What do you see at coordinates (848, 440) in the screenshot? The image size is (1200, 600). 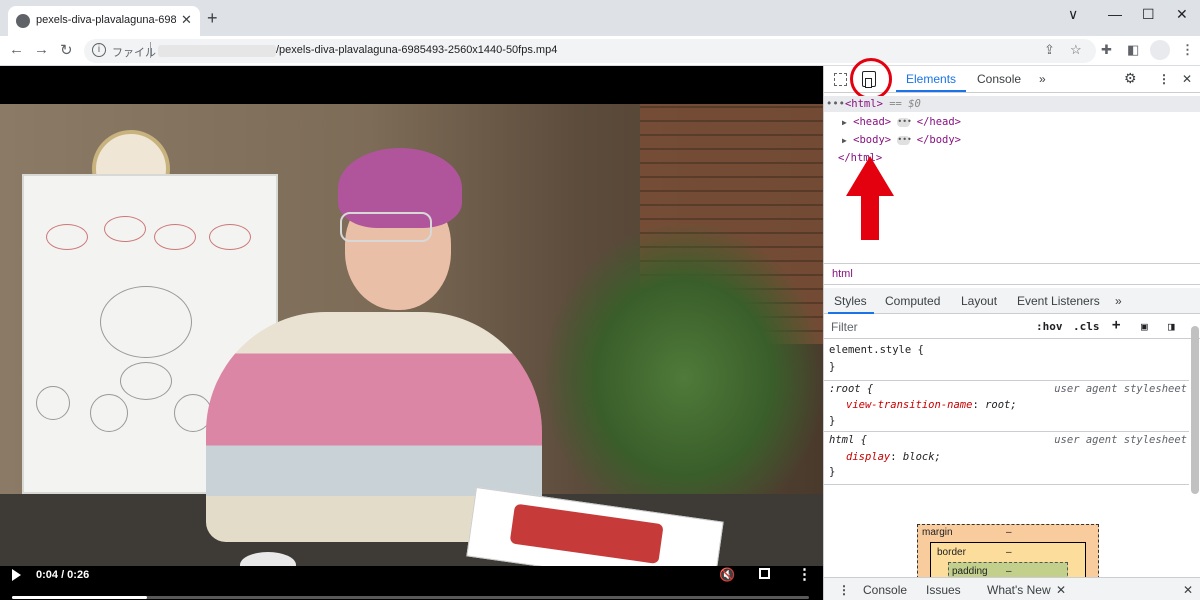 I see `rule-selector: html {` at bounding box center [848, 440].